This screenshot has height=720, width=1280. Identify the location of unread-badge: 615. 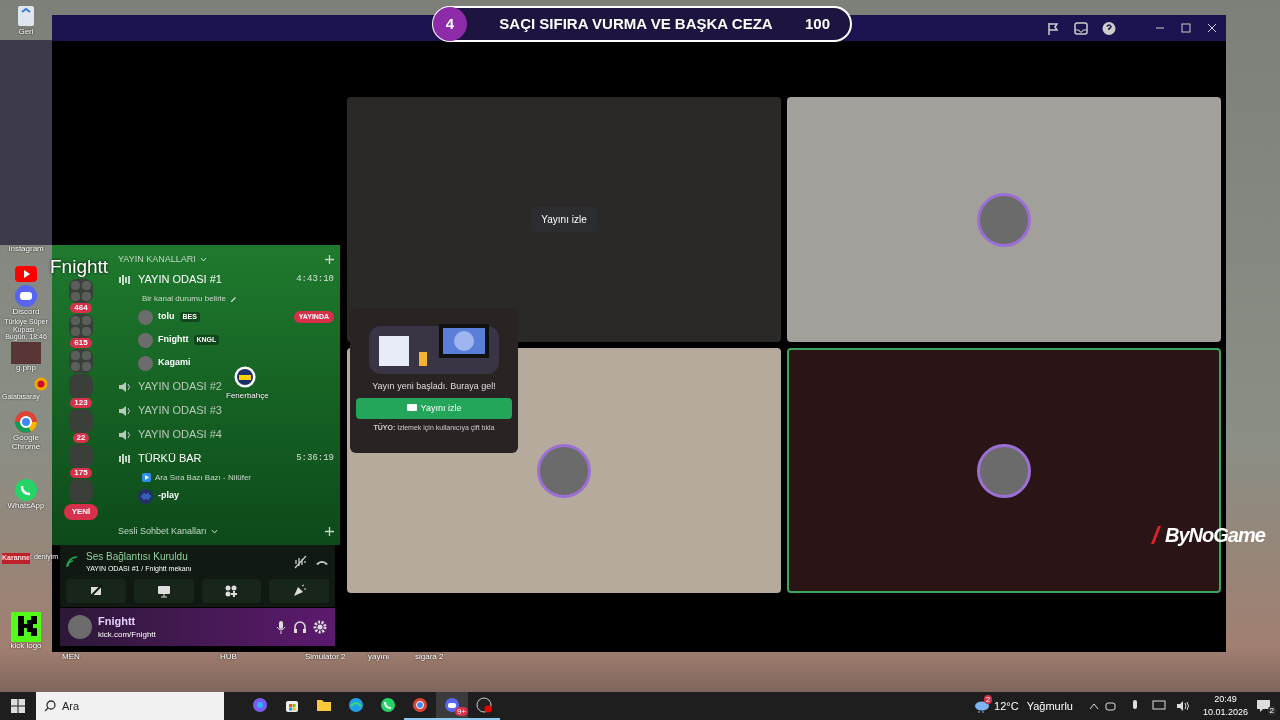
(81, 343).